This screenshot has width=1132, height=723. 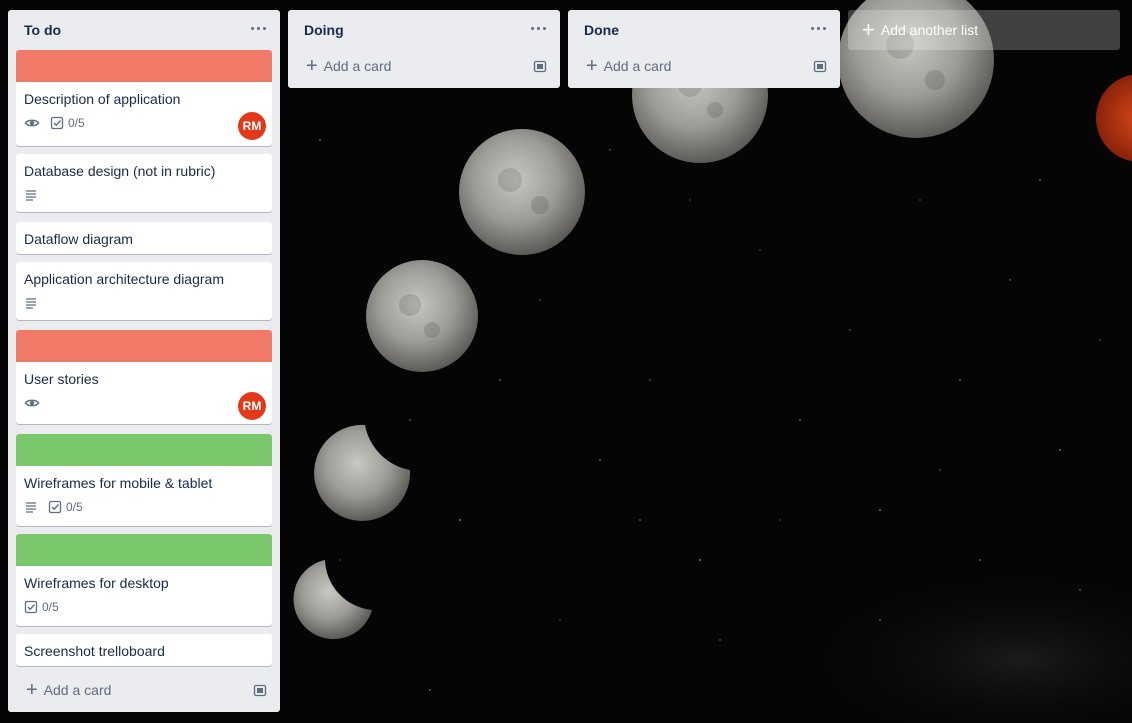 I want to click on list-doing: Doing + Add a card, so click(x=424, y=49).